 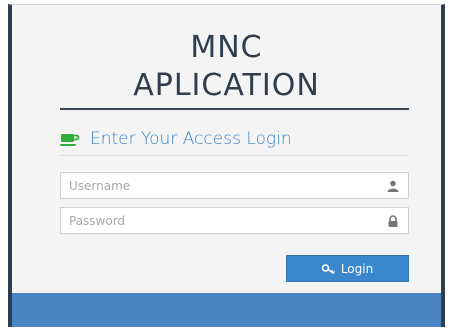 I want to click on password-field, so click(x=234, y=220).